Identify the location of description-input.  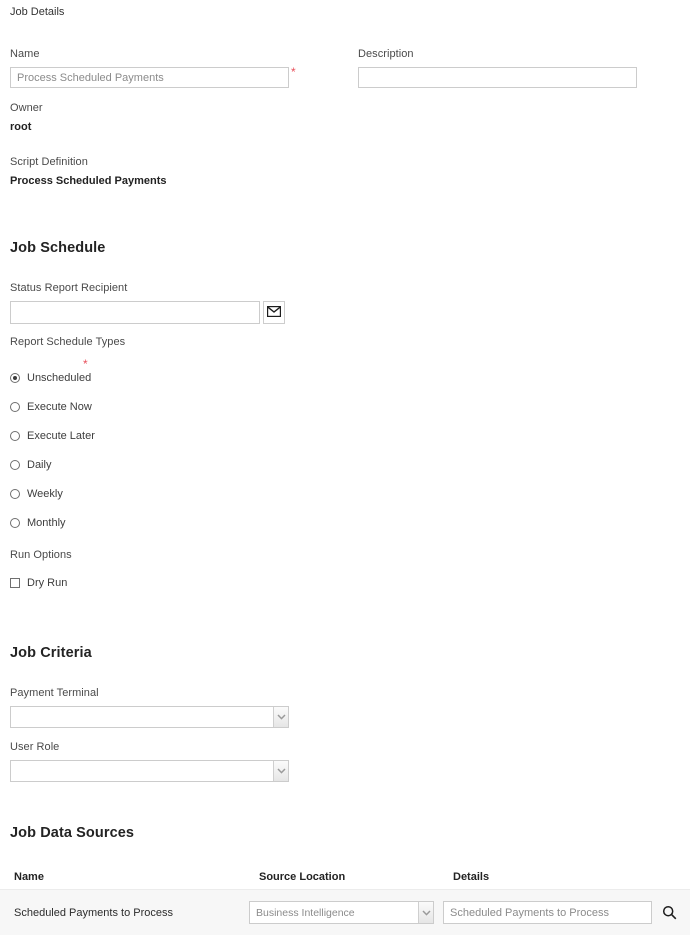
(497, 77).